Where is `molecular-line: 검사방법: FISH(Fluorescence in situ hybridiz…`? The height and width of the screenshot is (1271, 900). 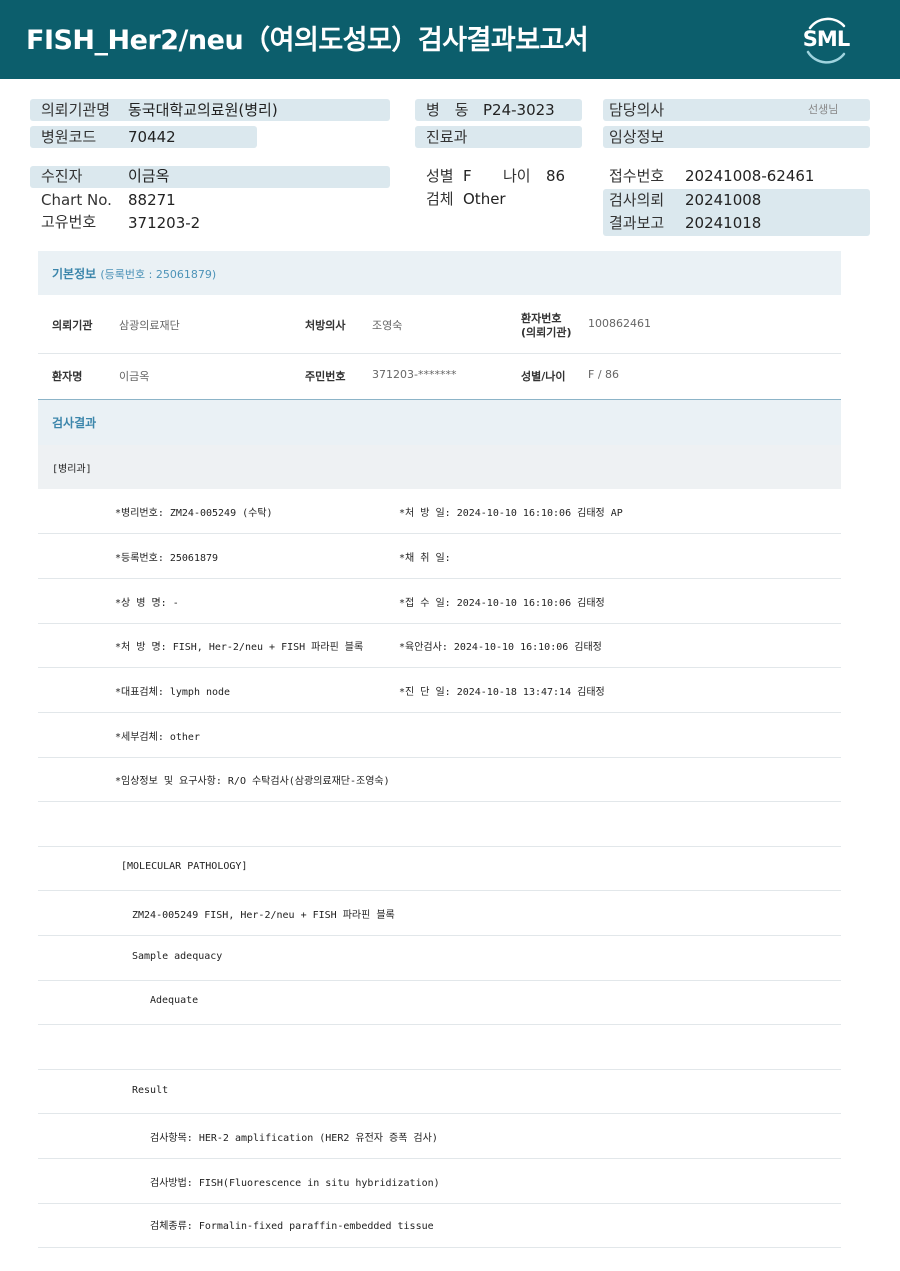 molecular-line: 검사방법: FISH(Fluorescence in situ hybridiz… is located at coordinates (295, 1183).